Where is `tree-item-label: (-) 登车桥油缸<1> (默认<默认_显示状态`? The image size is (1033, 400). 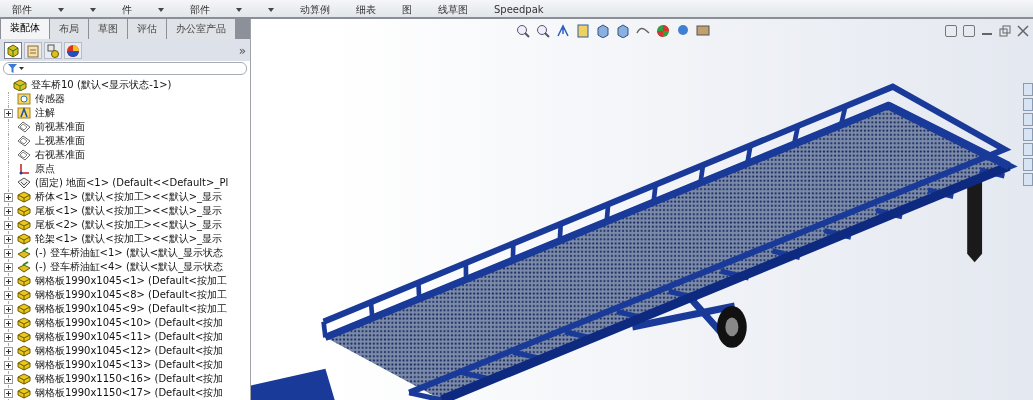
tree-item-label: (-) 登车桥油缸<1> (默认<默认_显示状态 is located at coordinates (129, 253).